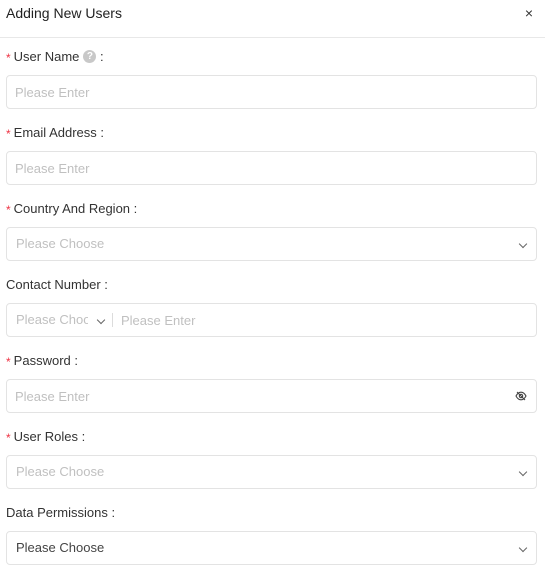  What do you see at coordinates (521, 396) in the screenshot?
I see `eye-slash-icon` at bounding box center [521, 396].